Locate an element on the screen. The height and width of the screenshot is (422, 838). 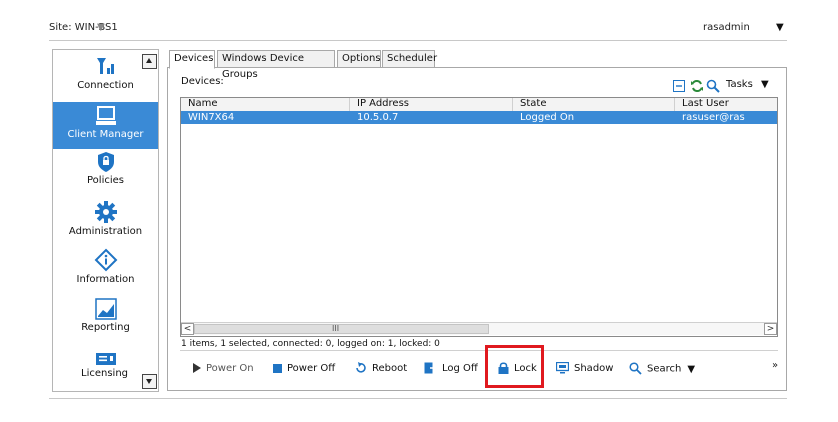
chart-icon is located at coordinates (105, 309).